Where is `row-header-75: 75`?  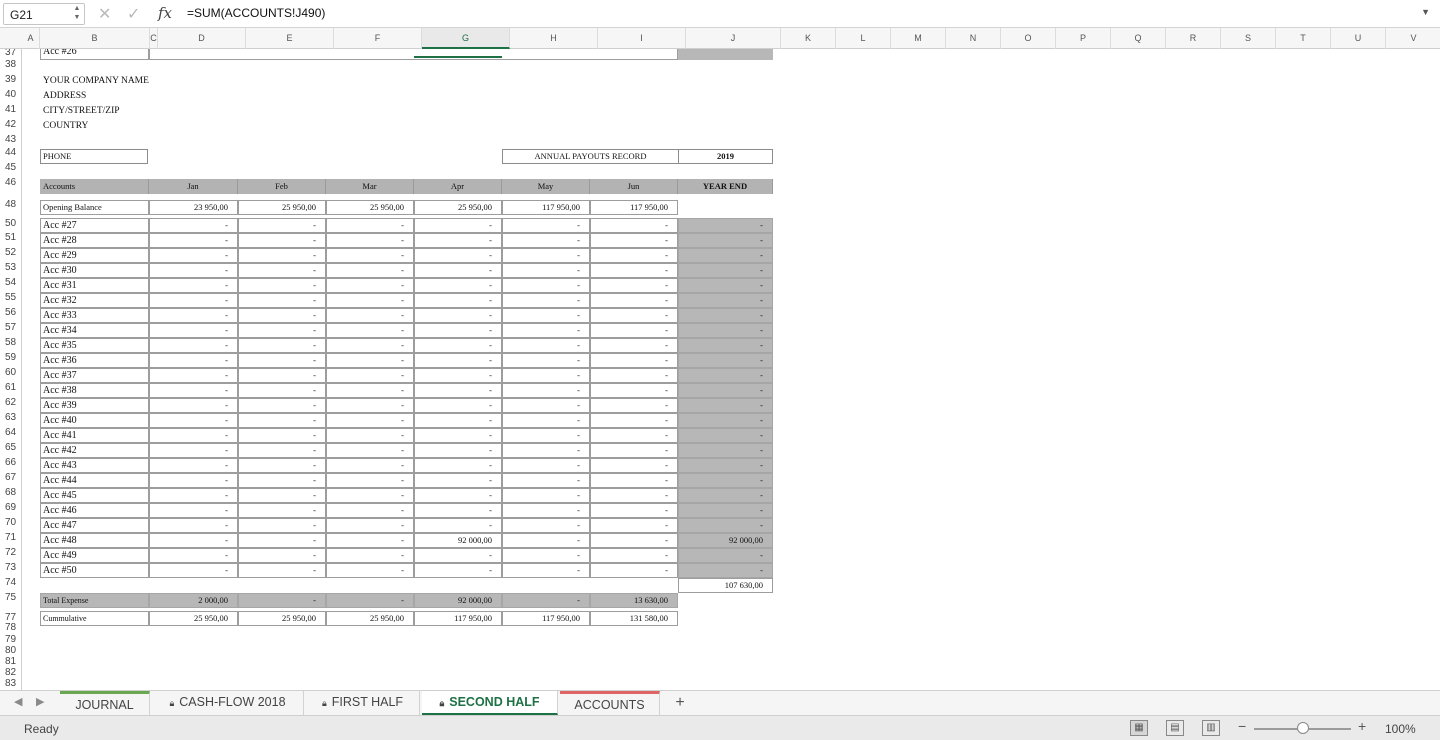
row-header-75: 75 is located at coordinates (10, 597).